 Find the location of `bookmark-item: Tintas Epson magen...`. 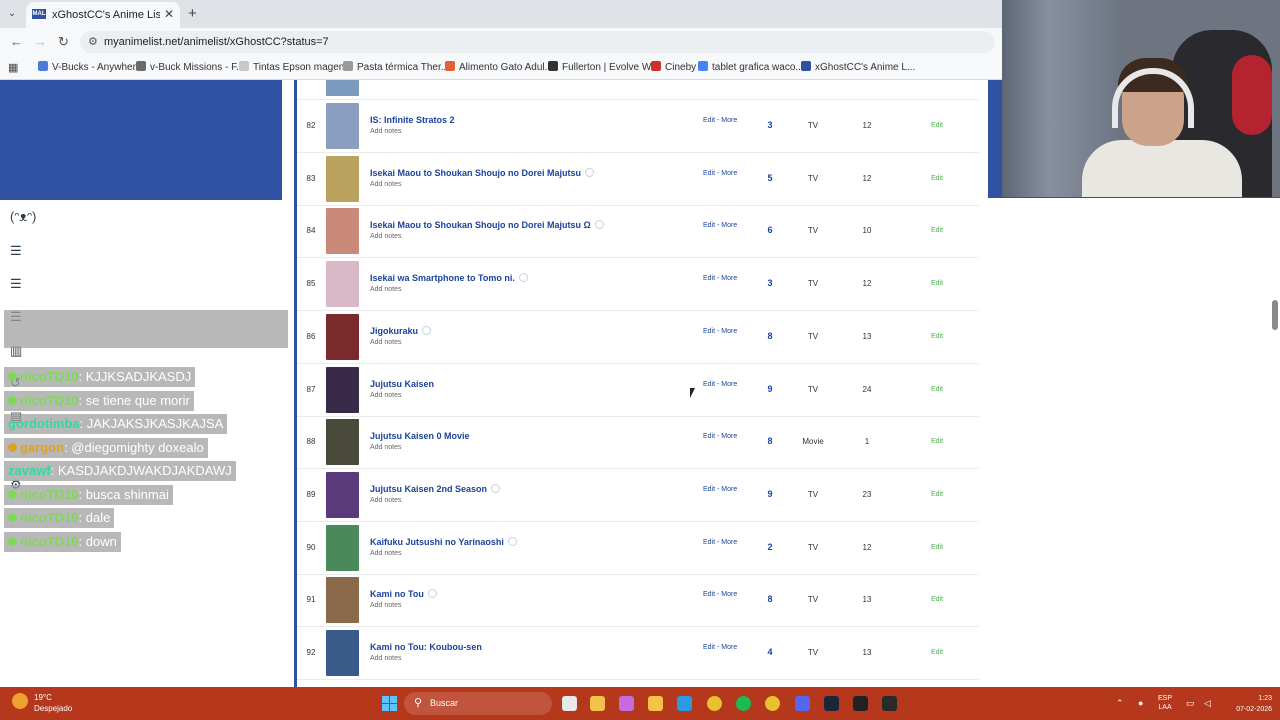

bookmark-item: Tintas Epson magen... is located at coordinates (296, 67).